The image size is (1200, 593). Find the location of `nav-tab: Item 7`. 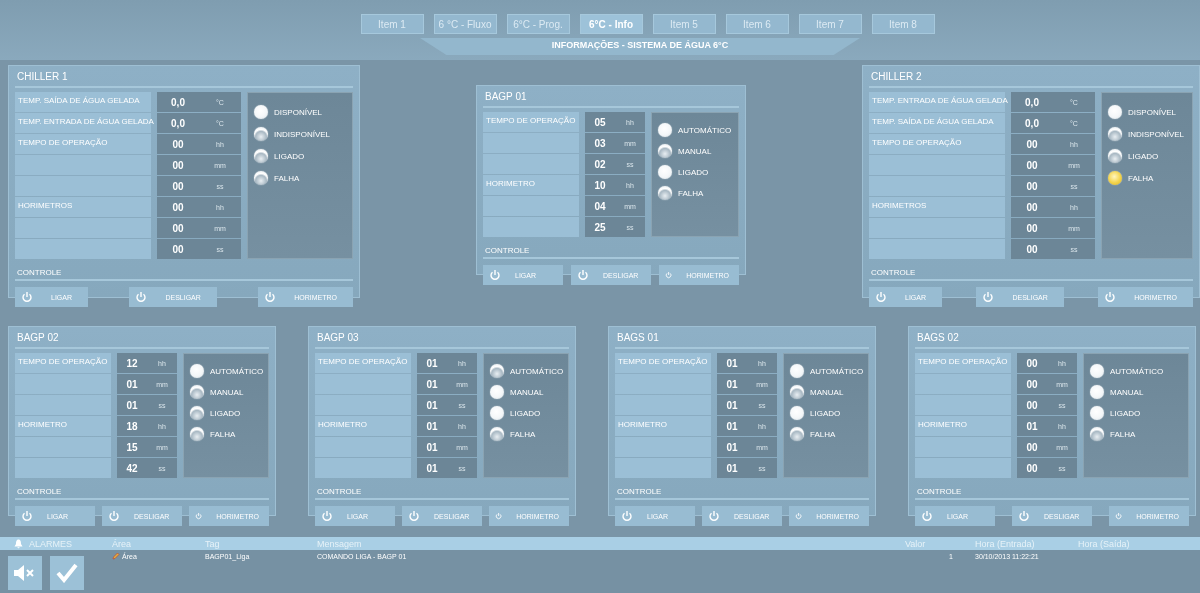

nav-tab: Item 7 is located at coordinates (830, 24).